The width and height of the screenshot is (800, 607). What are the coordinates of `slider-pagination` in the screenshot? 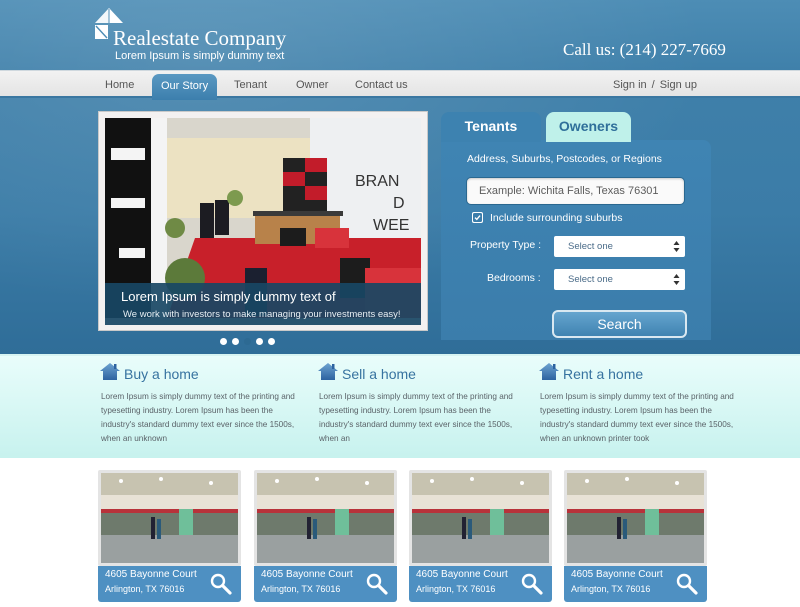 It's located at (247, 342).